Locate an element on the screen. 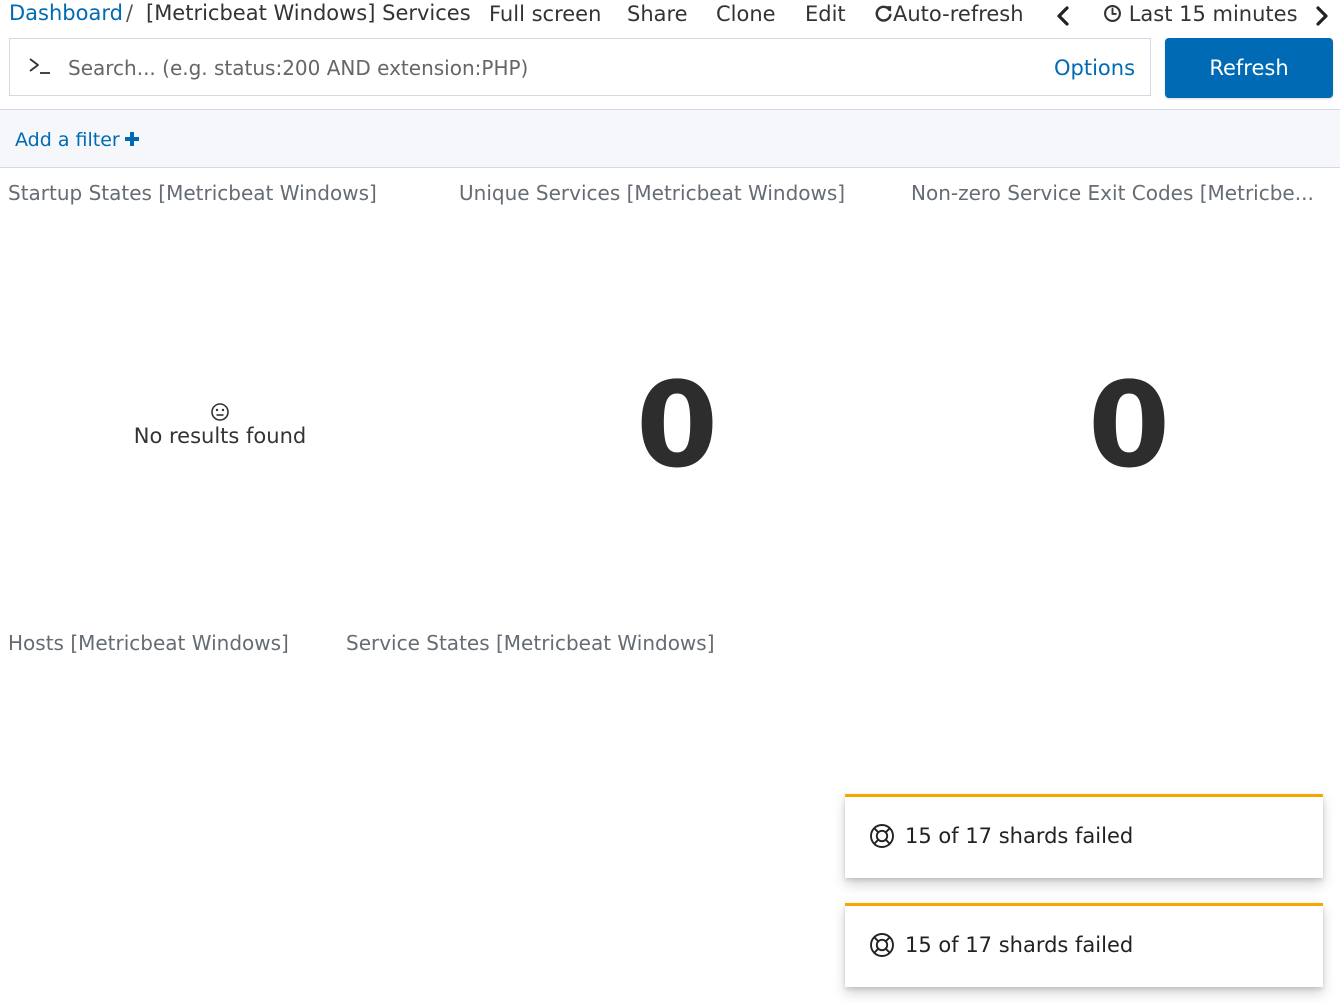  add-filter-button: Add a filter is located at coordinates (77, 140).